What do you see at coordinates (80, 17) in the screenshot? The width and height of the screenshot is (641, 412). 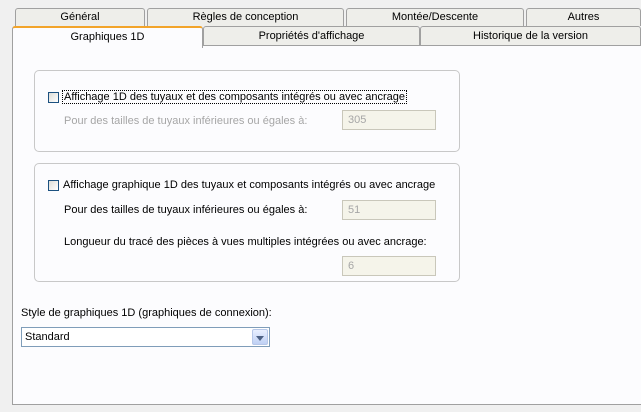 I see `tab-general: Général` at bounding box center [80, 17].